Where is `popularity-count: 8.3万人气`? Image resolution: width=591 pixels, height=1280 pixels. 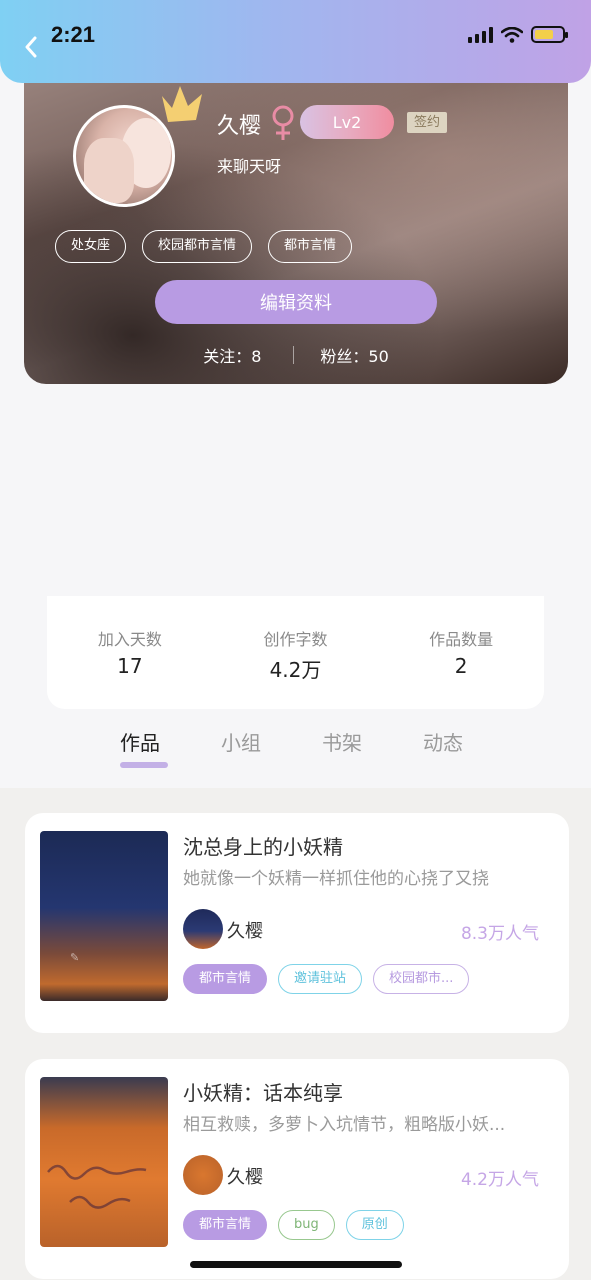
popularity-count: 8.3万人气 is located at coordinates (499, 934).